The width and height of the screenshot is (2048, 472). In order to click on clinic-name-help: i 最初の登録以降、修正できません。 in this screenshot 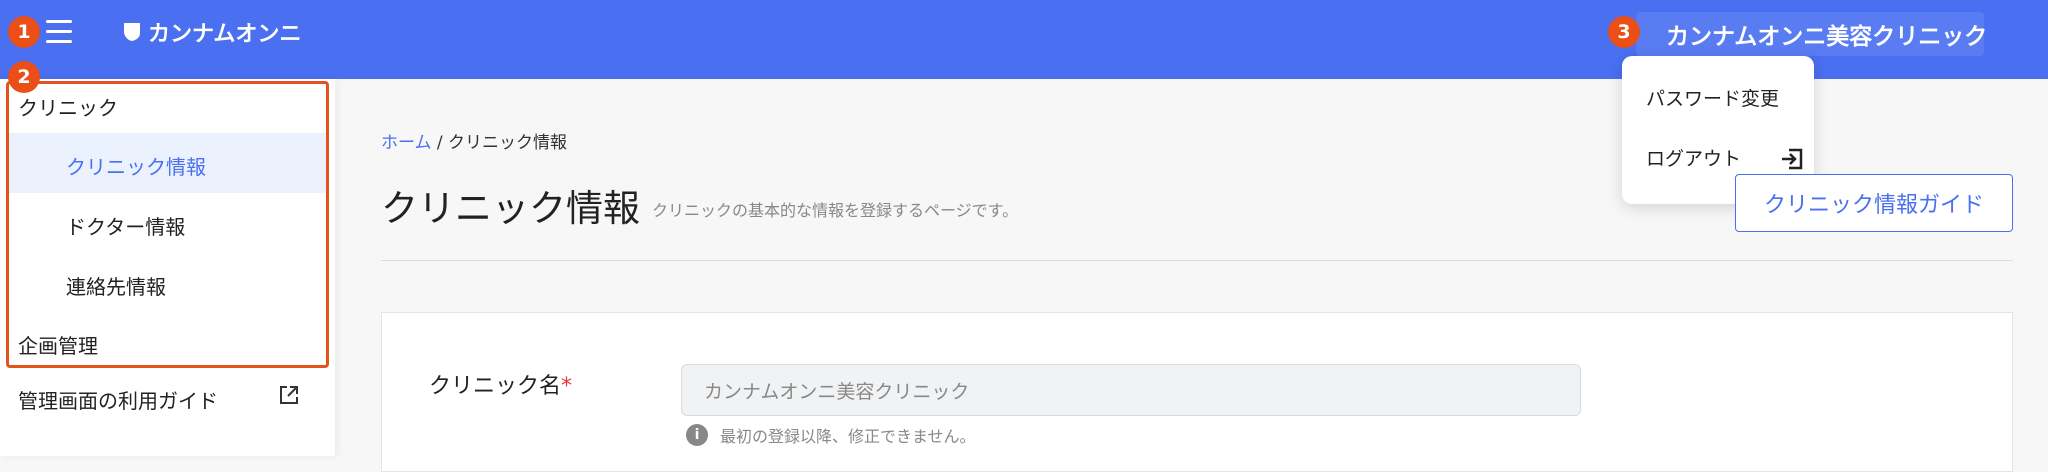, I will do `click(831, 435)`.